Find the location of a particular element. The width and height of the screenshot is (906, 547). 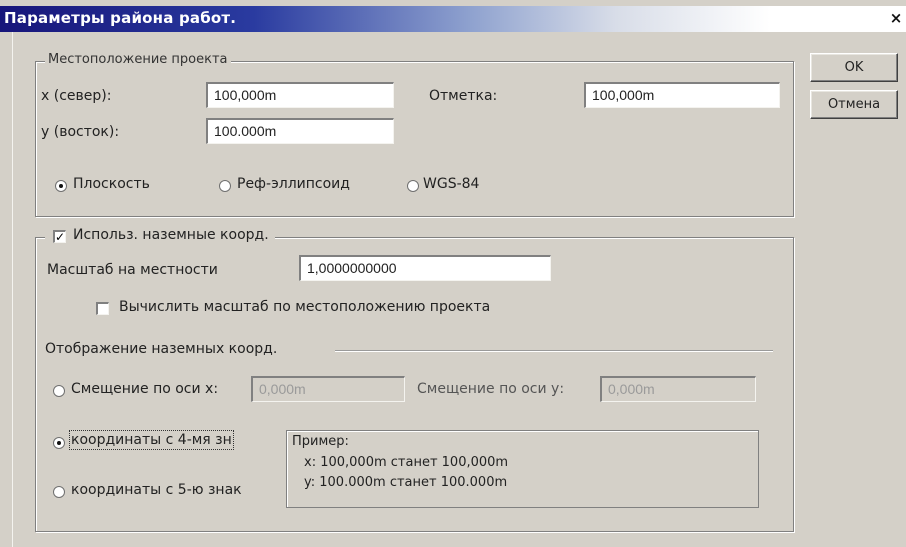

plane-radio-label: Плоскость is located at coordinates (111, 184).